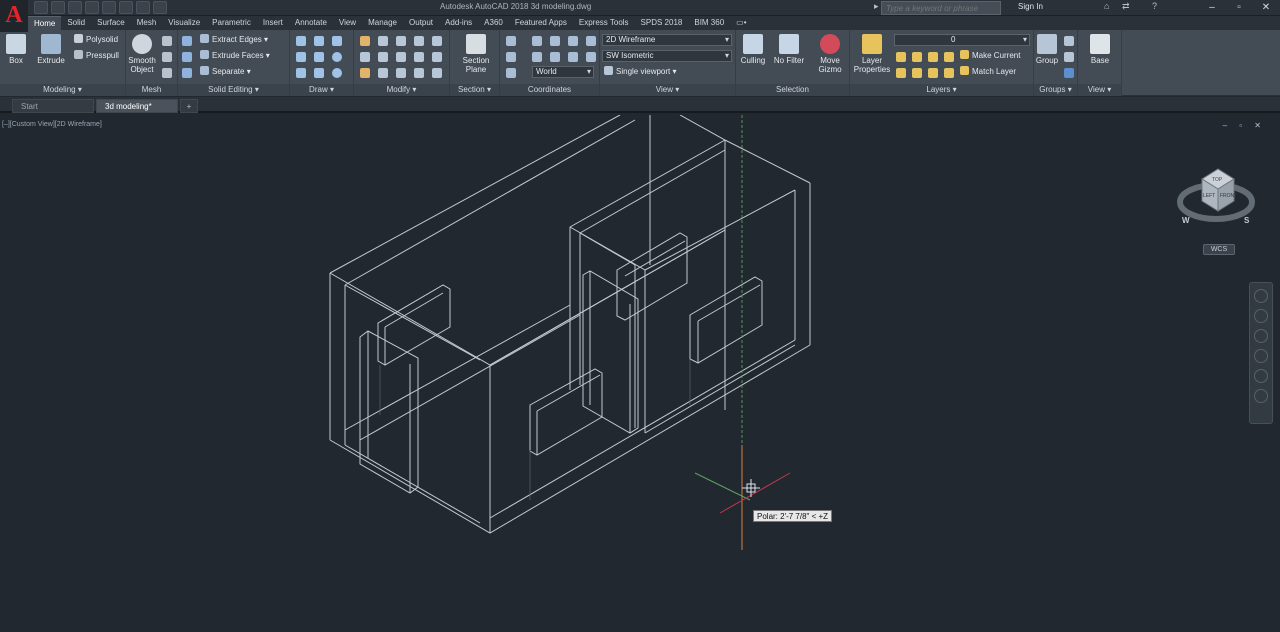  Describe the element at coordinates (667, 56) in the screenshot. I see `view-direction-dropdown: SW Isometric` at that location.